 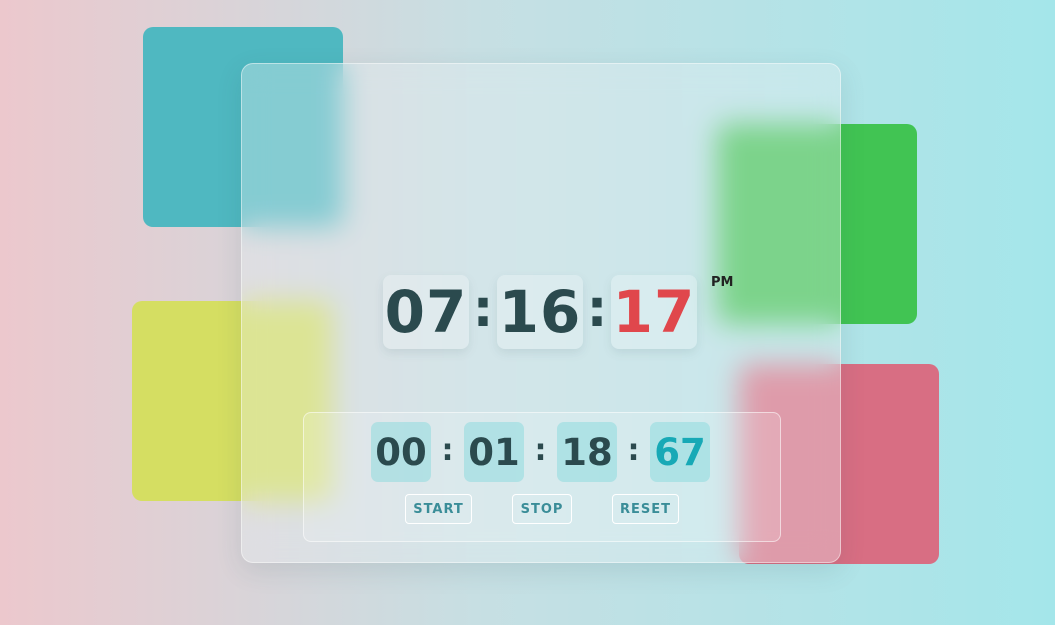 I want to click on stopwatch-seconds: 18, so click(x=587, y=452).